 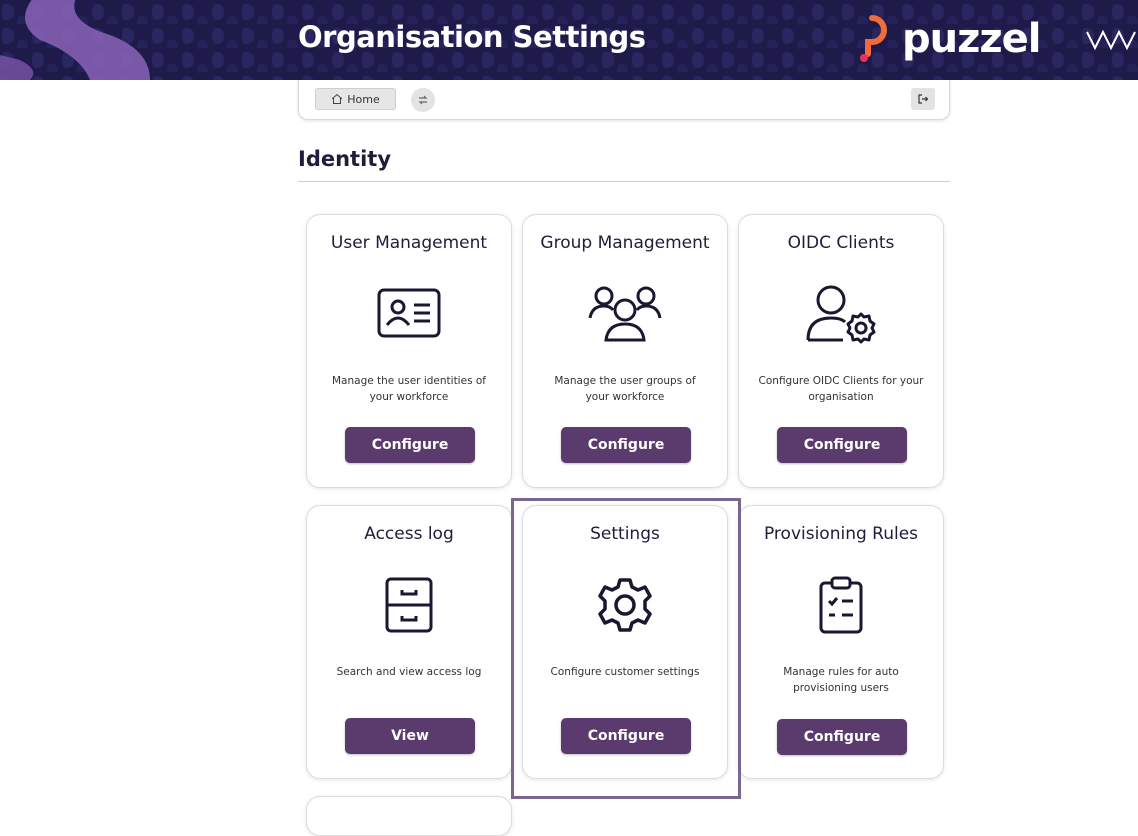 What do you see at coordinates (409, 605) in the screenshot?
I see `file-cabinet-icon` at bounding box center [409, 605].